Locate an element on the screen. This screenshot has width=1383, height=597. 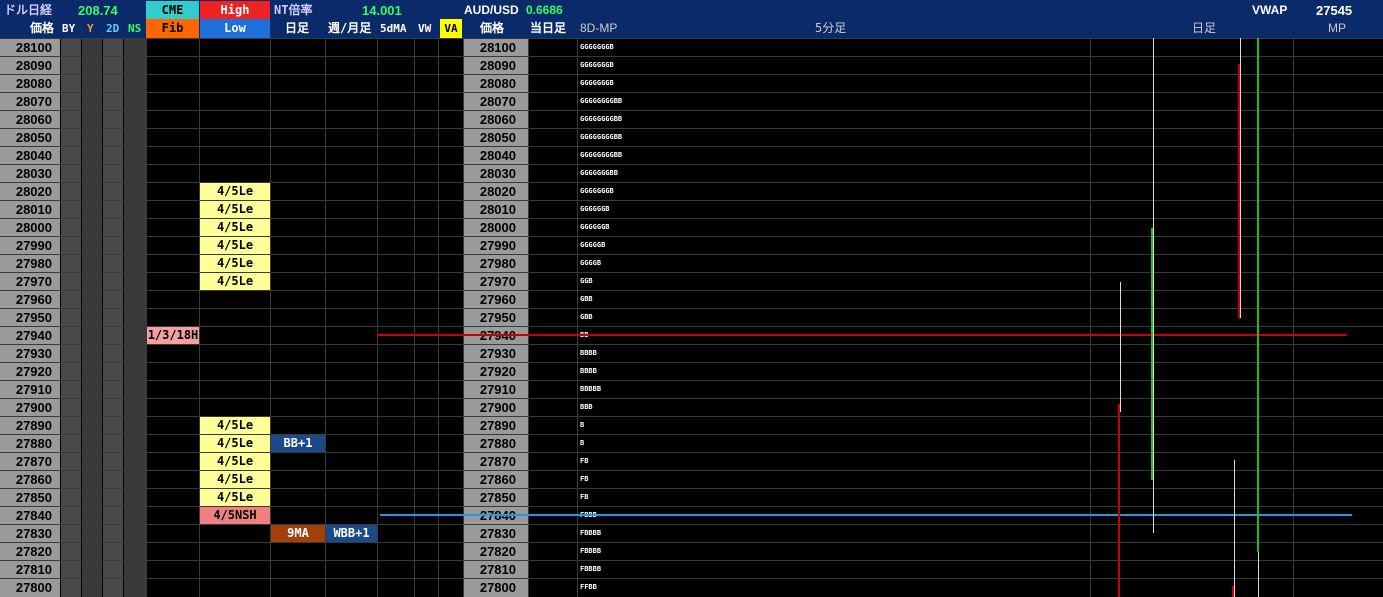
price-cell-2: 28060 is located at coordinates (492, 119).